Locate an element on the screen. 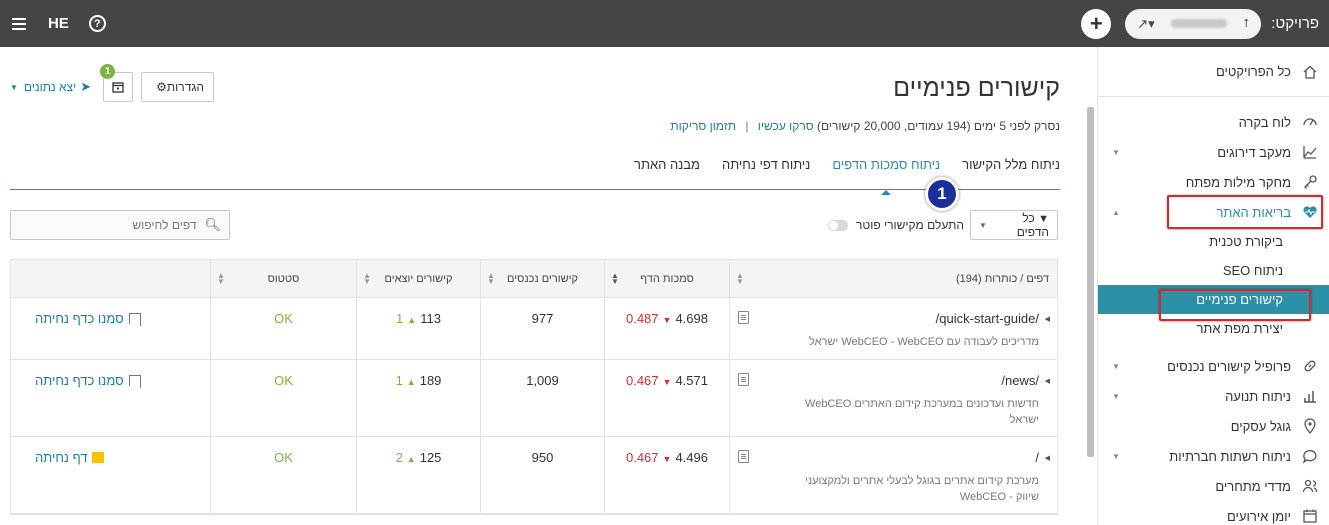  sidebar-item-traffic: ניתוח תנועה ▼ is located at coordinates (1213, 396).